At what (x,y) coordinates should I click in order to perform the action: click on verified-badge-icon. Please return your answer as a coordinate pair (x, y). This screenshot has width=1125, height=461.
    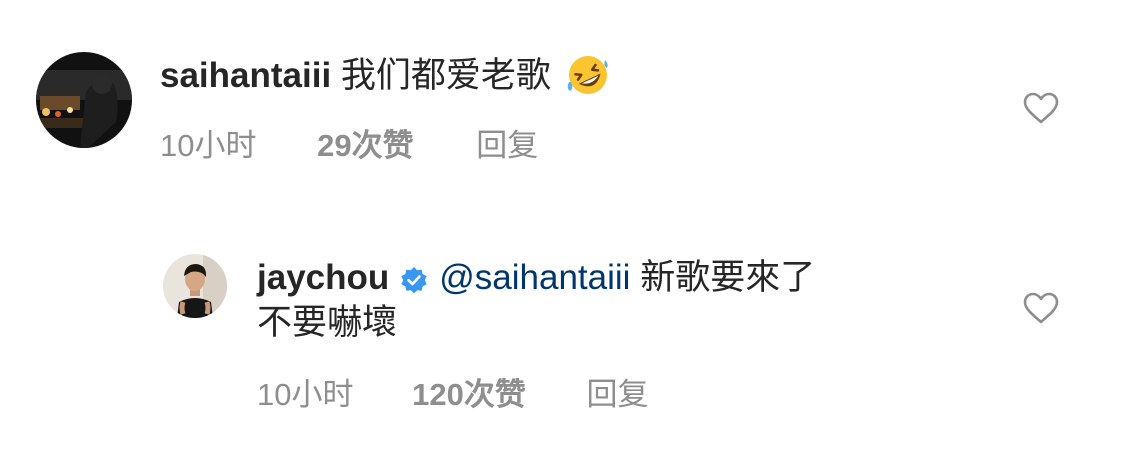
    Looking at the image, I should click on (414, 278).